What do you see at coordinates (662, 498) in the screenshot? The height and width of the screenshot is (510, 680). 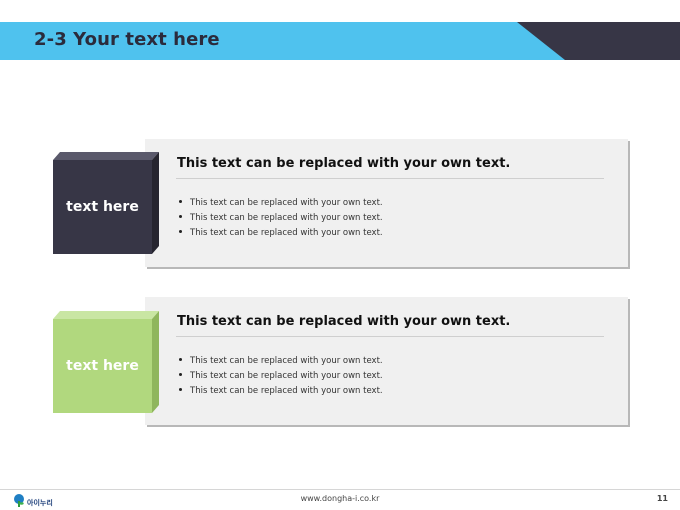 I see `page-number: 11` at bounding box center [662, 498].